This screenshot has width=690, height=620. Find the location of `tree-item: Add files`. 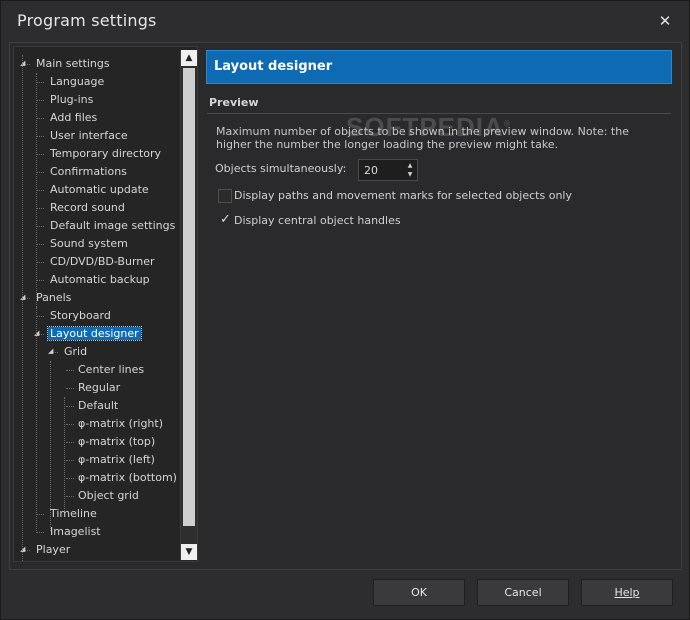

tree-item: Add files is located at coordinates (73, 117).